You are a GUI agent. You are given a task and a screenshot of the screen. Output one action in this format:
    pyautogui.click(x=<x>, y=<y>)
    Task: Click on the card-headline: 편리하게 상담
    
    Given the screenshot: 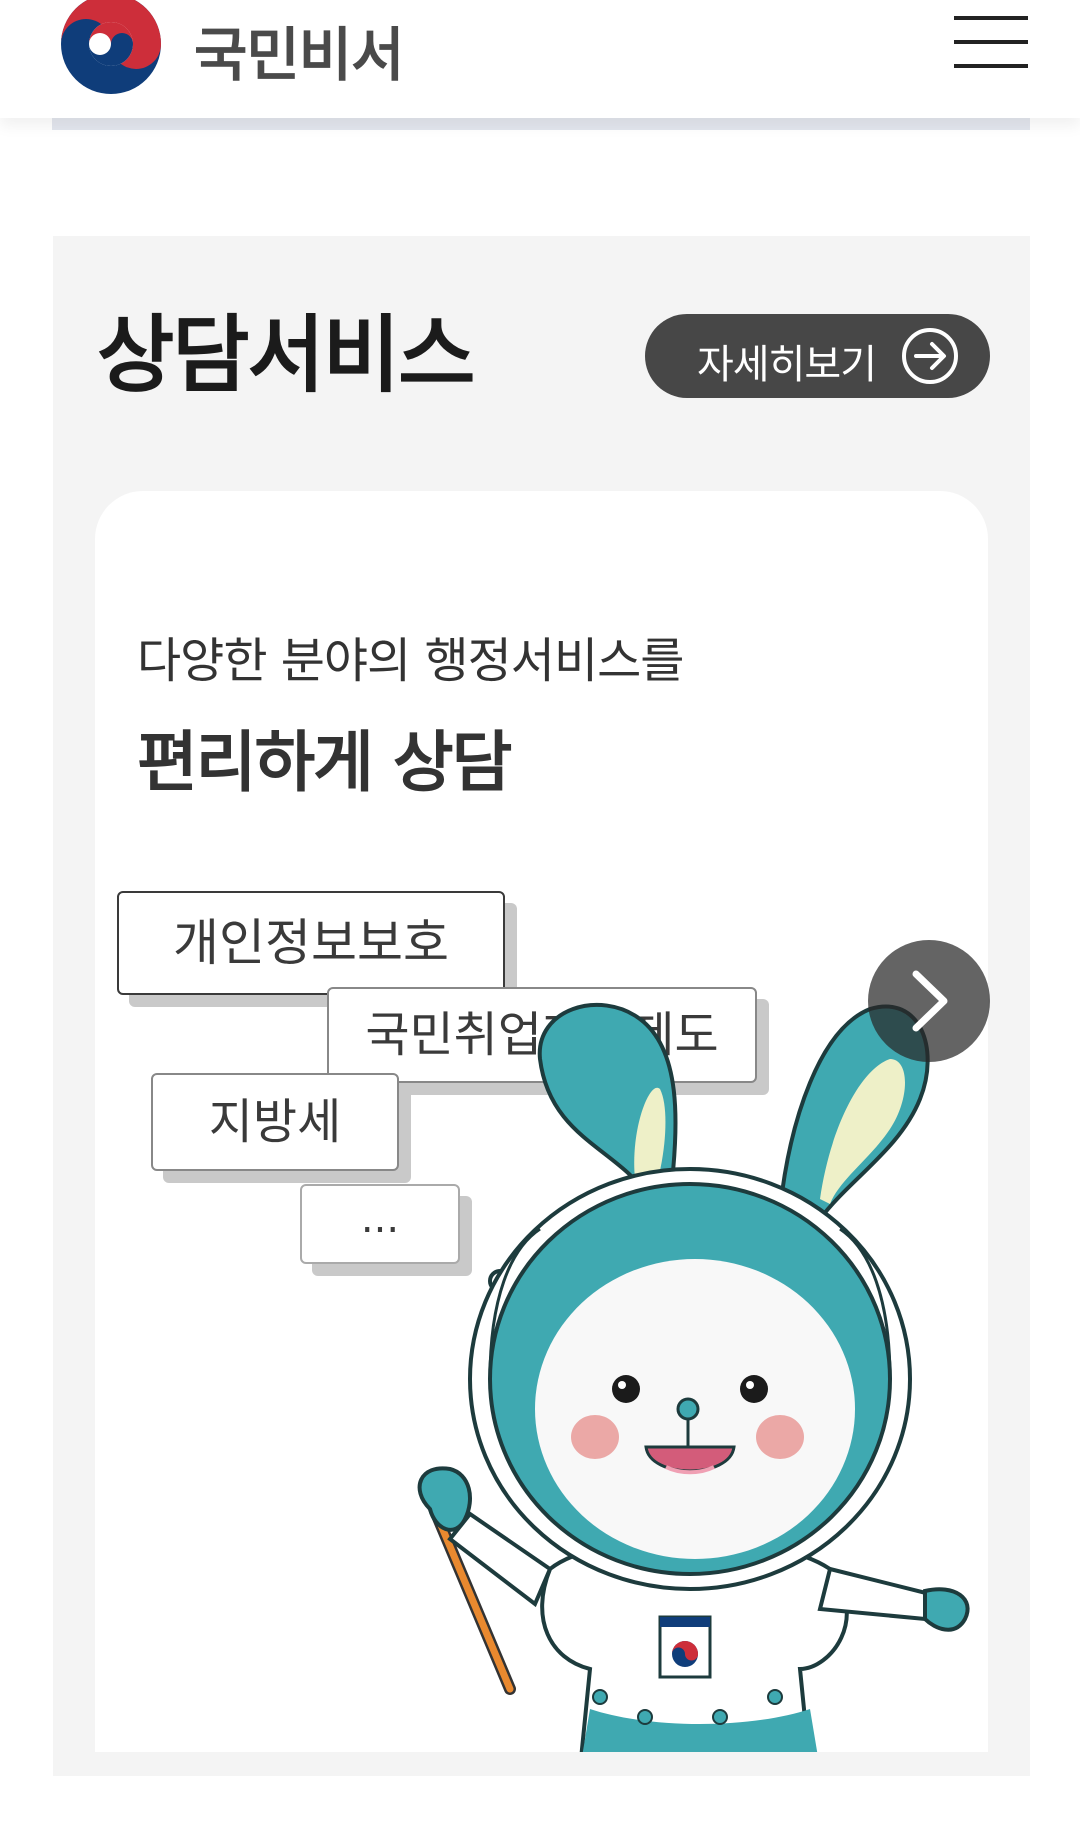 What is the action you would take?
    pyautogui.click(x=324, y=762)
    